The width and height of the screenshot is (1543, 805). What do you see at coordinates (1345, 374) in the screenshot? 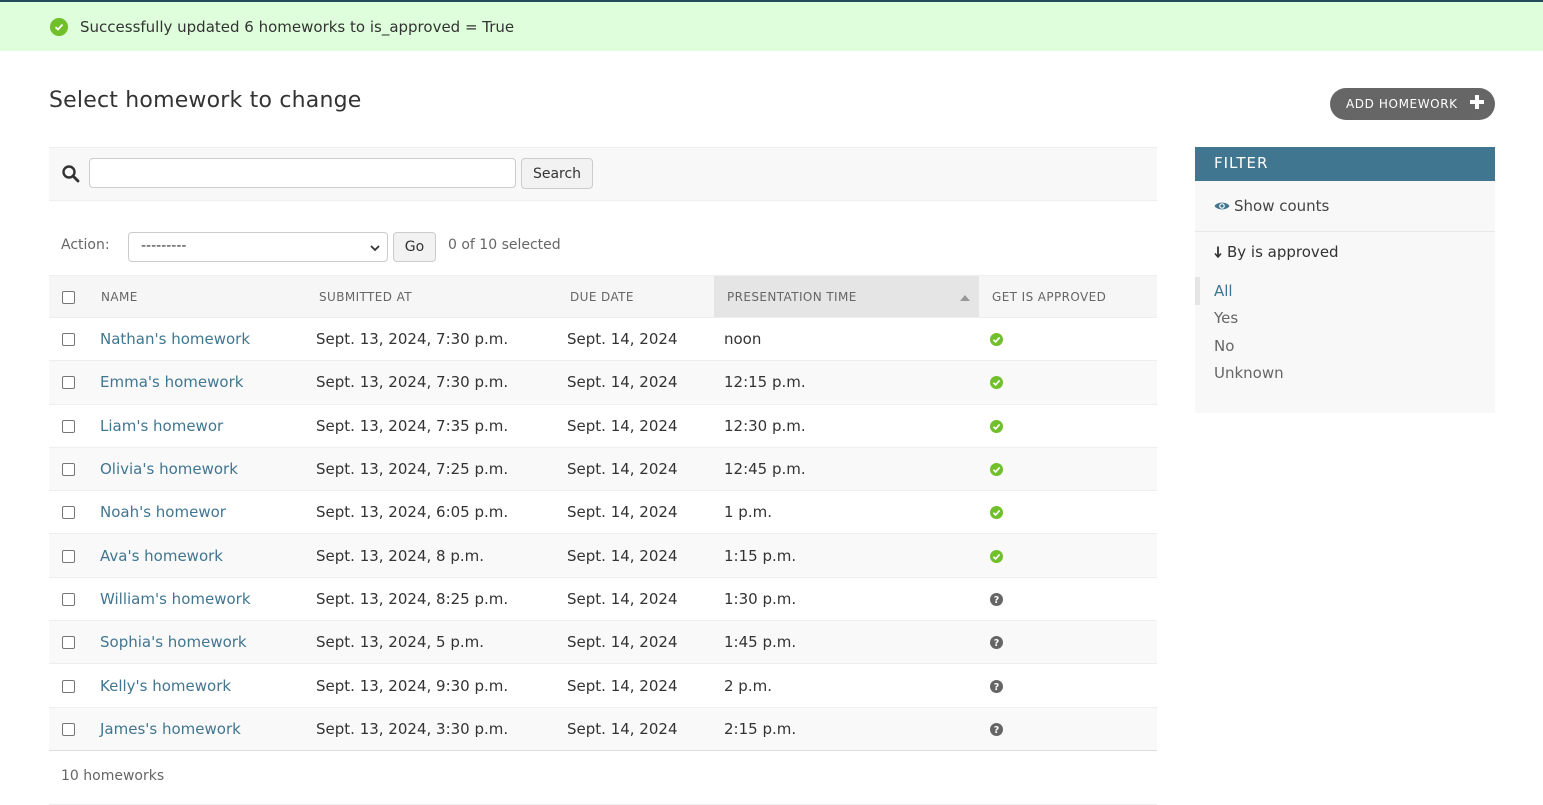
I see `filter-option-unknown: Unknown` at bounding box center [1345, 374].